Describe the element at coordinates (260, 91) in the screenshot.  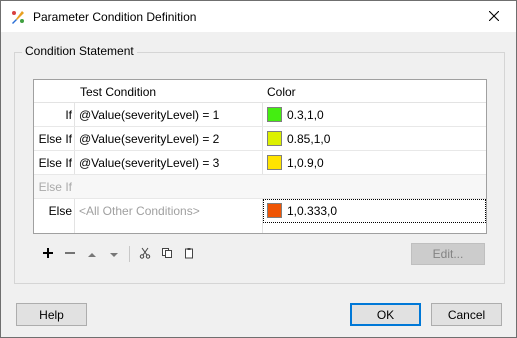
I see `grid-header: Test Condition Color` at that location.